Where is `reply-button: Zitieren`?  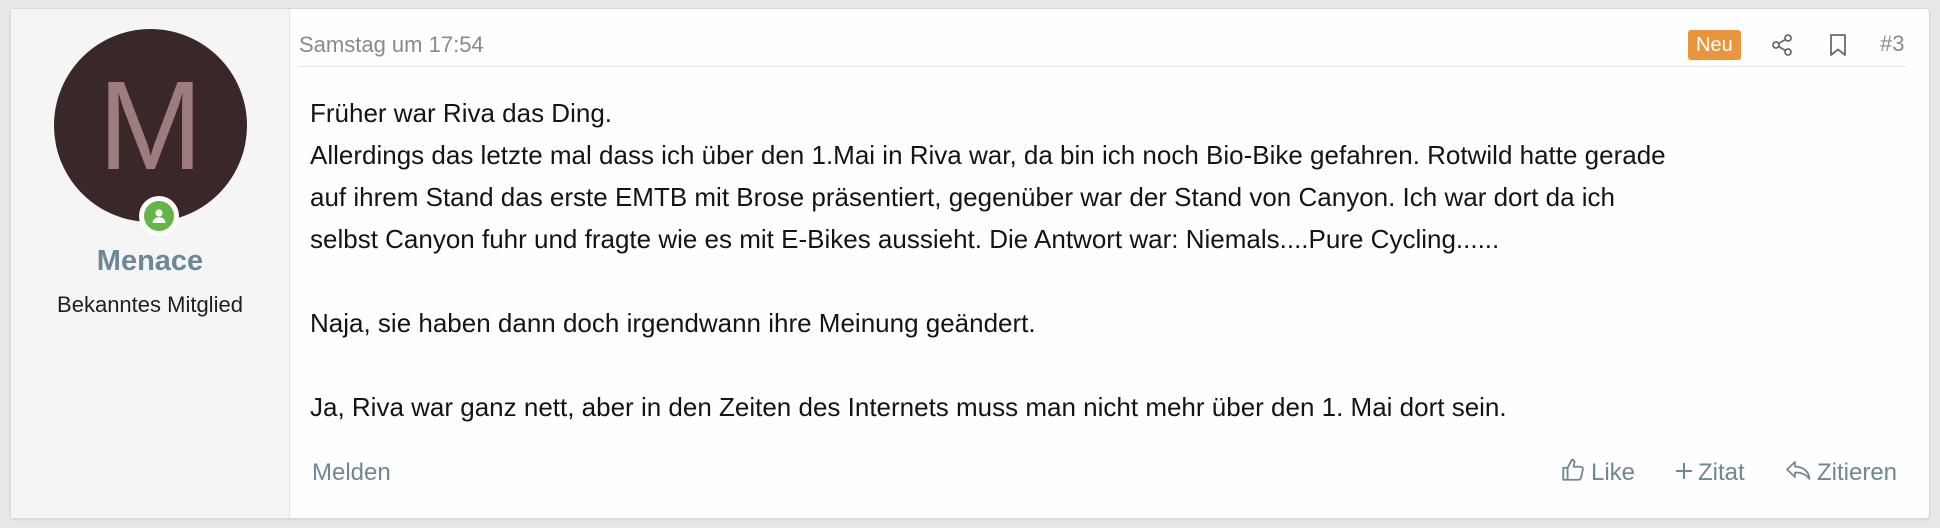
reply-button: Zitieren is located at coordinates (1840, 473).